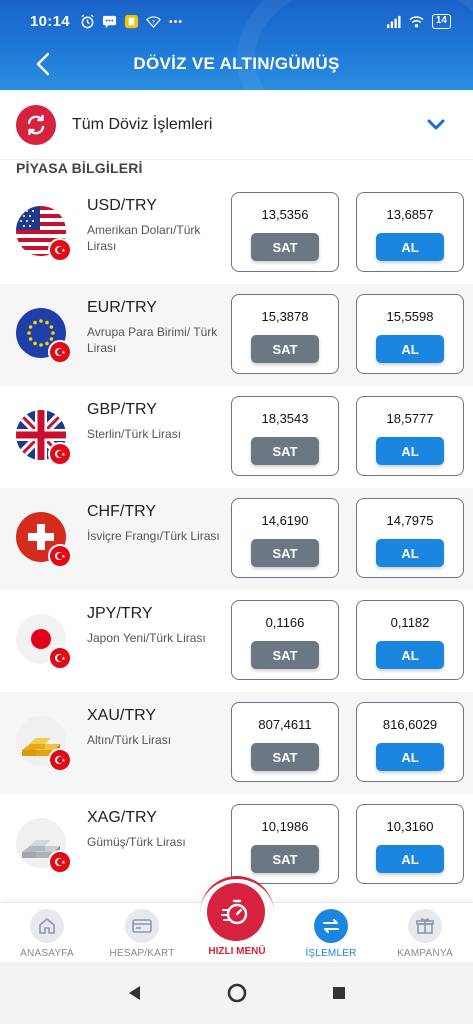 Image resolution: width=473 pixels, height=1024 pixels. Describe the element at coordinates (79, 168) in the screenshot. I see `section-title: PİYASA BİLGİLERİ` at that location.